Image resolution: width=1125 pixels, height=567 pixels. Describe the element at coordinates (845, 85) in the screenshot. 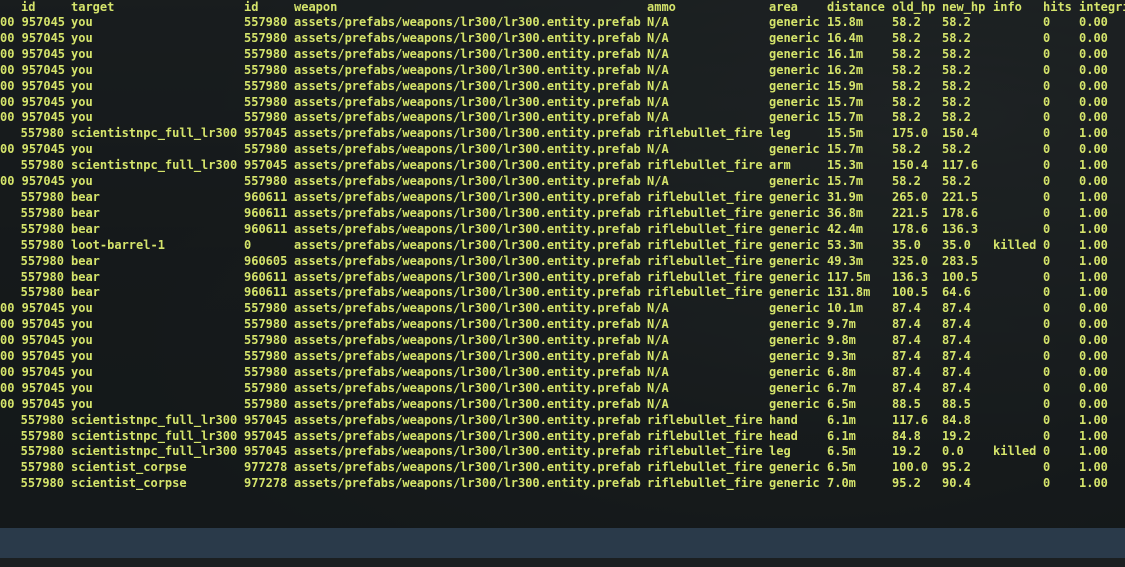

I see `row-distance: 15.9m` at that location.